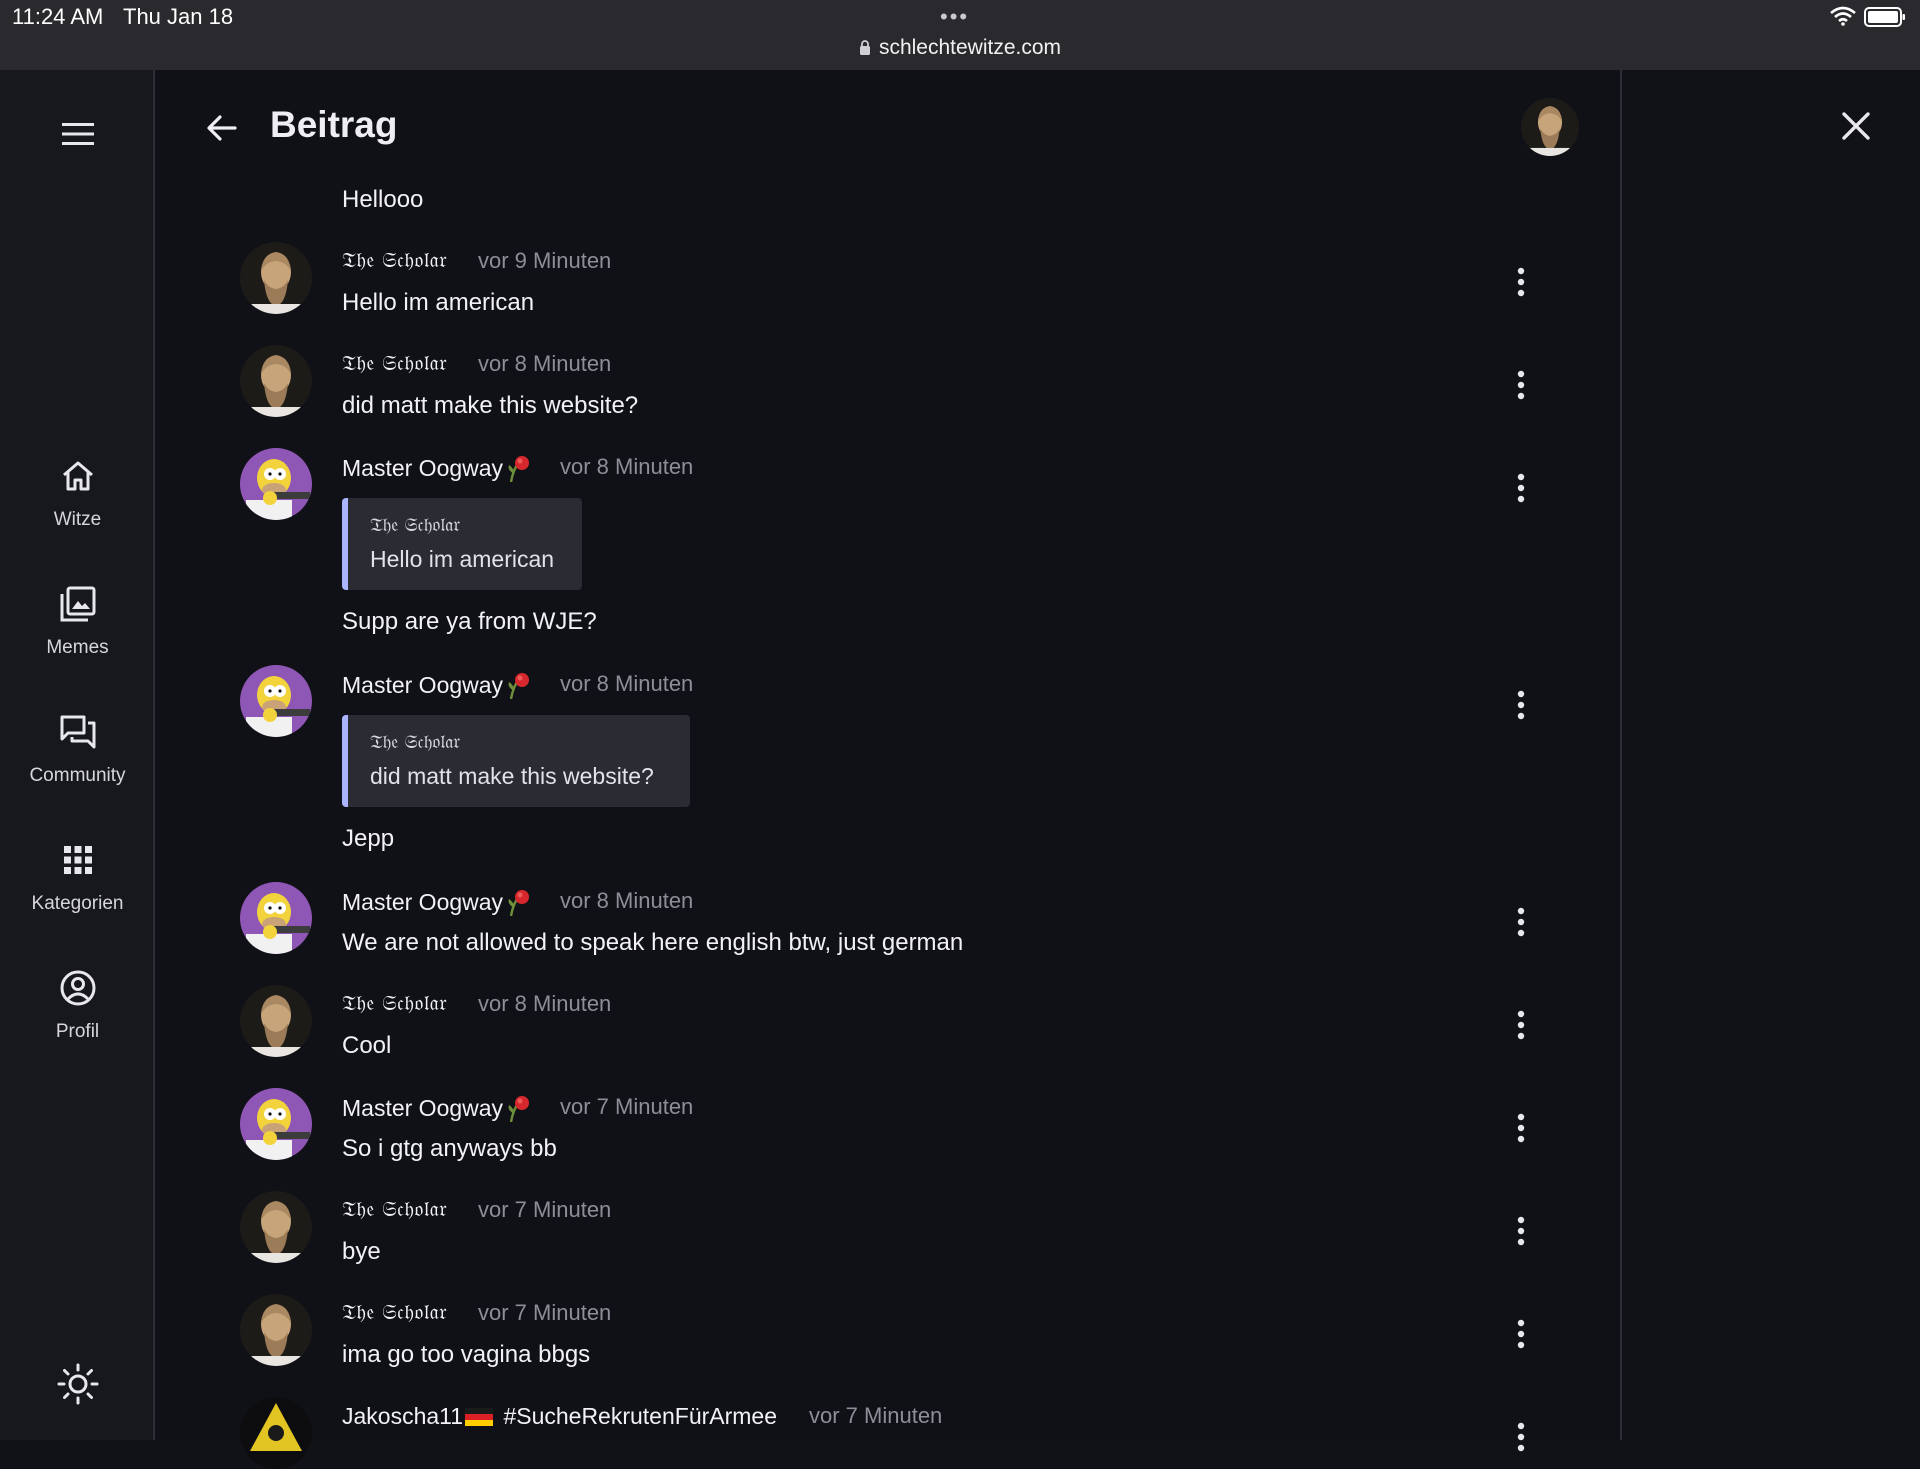  What do you see at coordinates (640, 1416) in the screenshot?
I see `author-hashtag: #SucheRekrutenFürArmee` at bounding box center [640, 1416].